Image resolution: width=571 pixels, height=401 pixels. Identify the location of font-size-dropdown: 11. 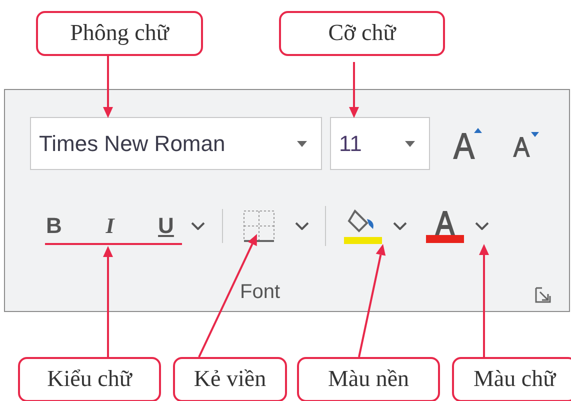
(380, 143).